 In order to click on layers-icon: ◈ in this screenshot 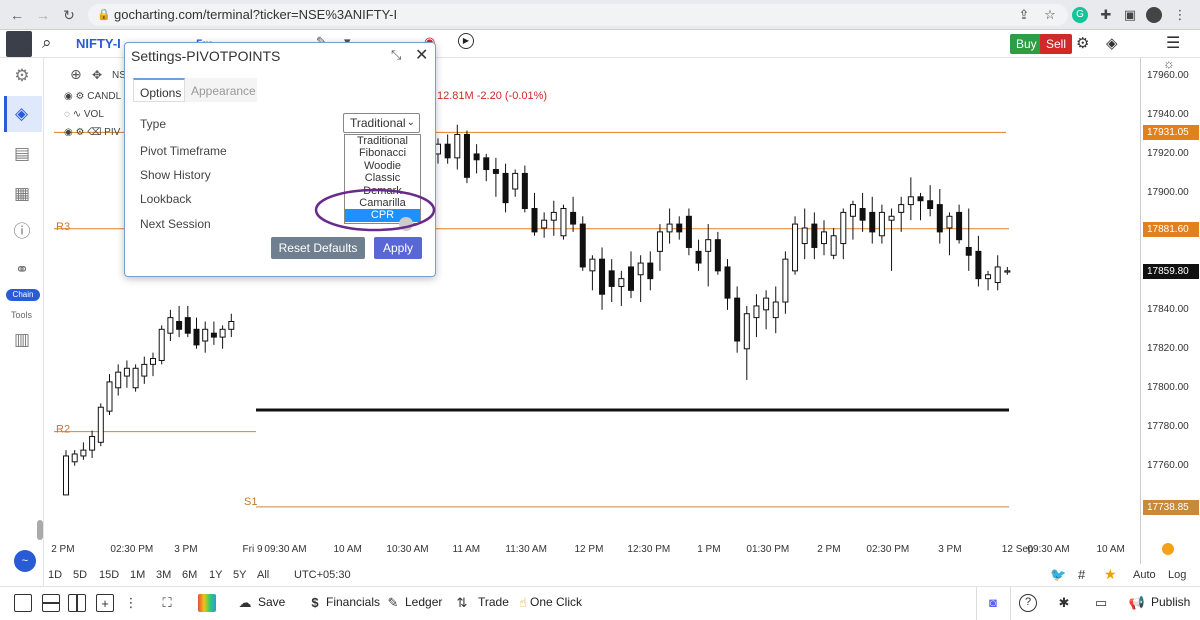, I will do `click(1112, 43)`.